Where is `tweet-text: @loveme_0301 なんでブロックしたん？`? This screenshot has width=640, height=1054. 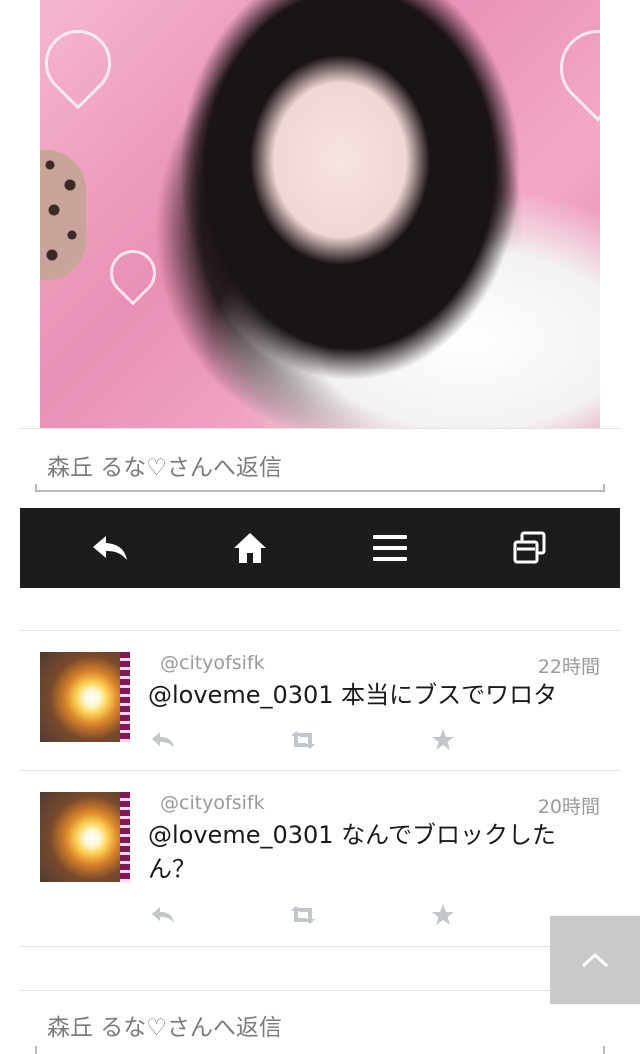 tweet-text: @loveme_0301 なんでブロックしたん？ is located at coordinates (352, 852).